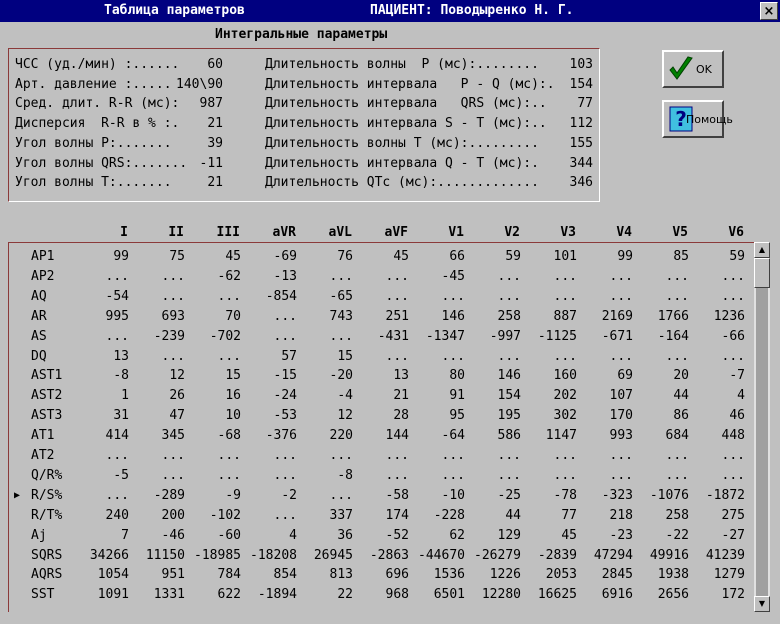  Describe the element at coordinates (547, 575) in the screenshot. I see `table-cell: 2053` at that location.